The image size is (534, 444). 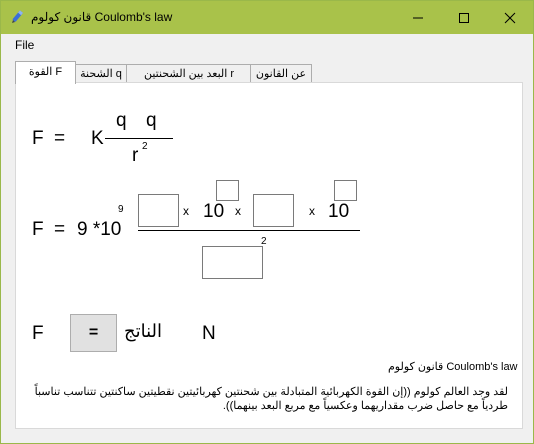 What do you see at coordinates (121, 209) in the screenshot?
I see `formula2-constant-exponent: 9` at bounding box center [121, 209].